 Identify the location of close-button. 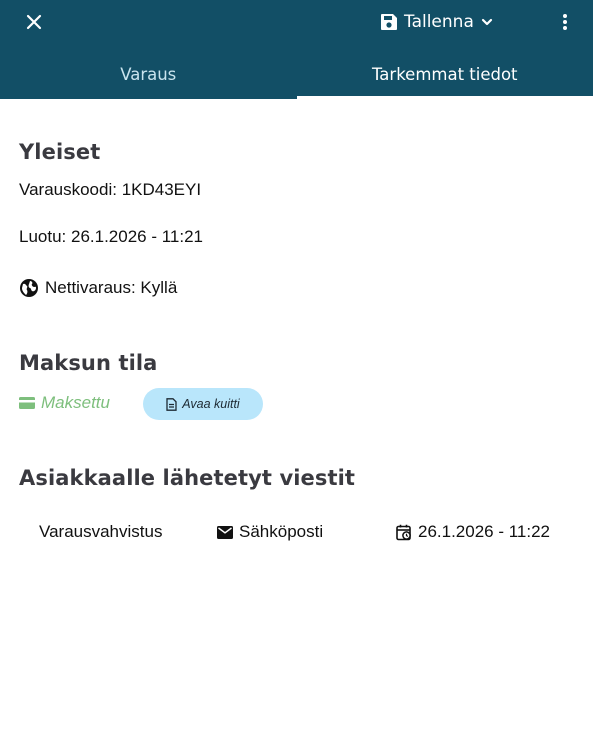
(34, 22).